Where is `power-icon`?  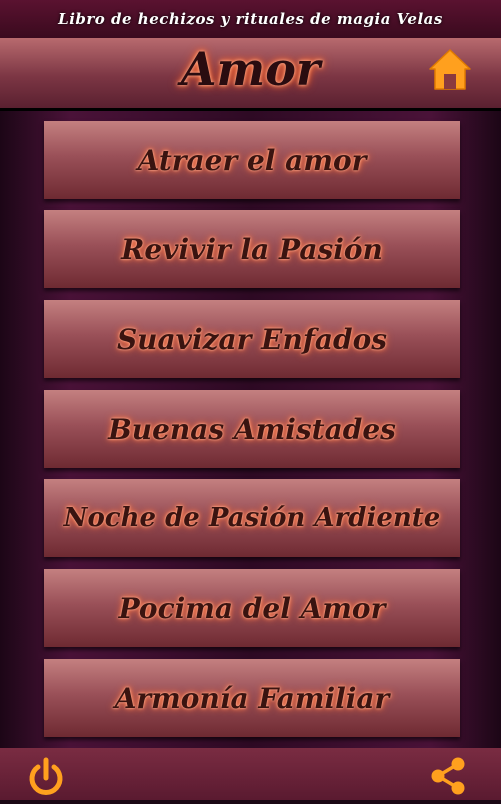
power-icon is located at coordinates (46, 776).